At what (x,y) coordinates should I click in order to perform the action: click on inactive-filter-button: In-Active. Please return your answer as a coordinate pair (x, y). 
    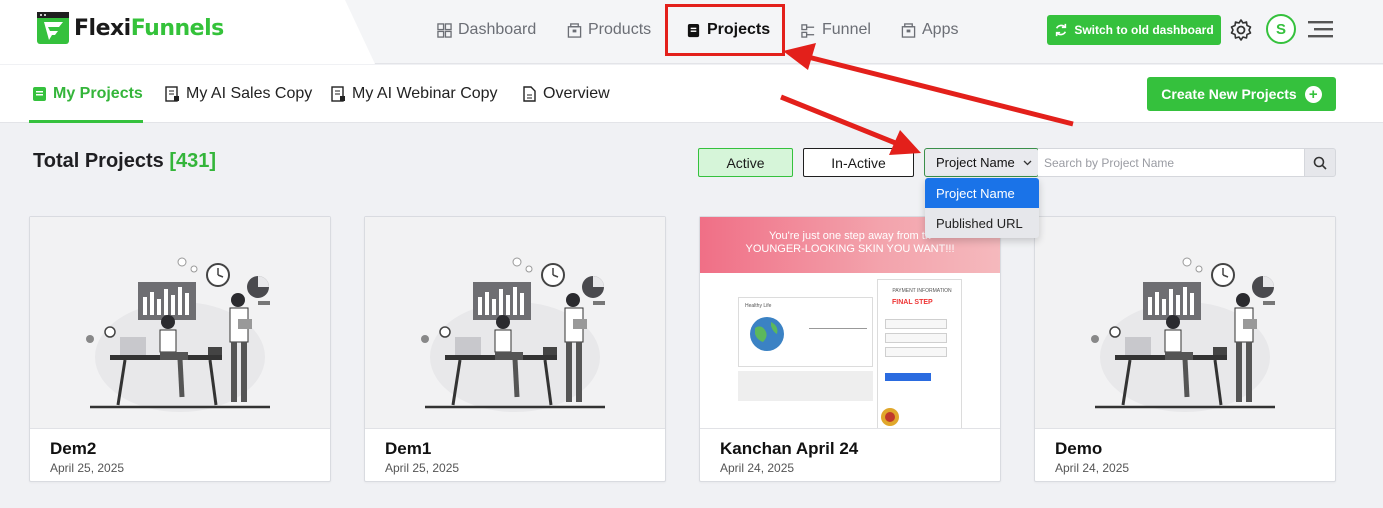
    Looking at the image, I should click on (858, 162).